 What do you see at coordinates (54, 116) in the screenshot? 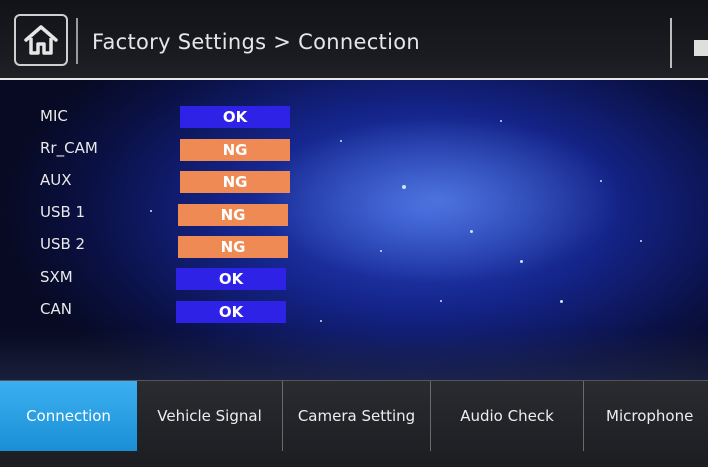
I see `row-label-mic: MIC` at bounding box center [54, 116].